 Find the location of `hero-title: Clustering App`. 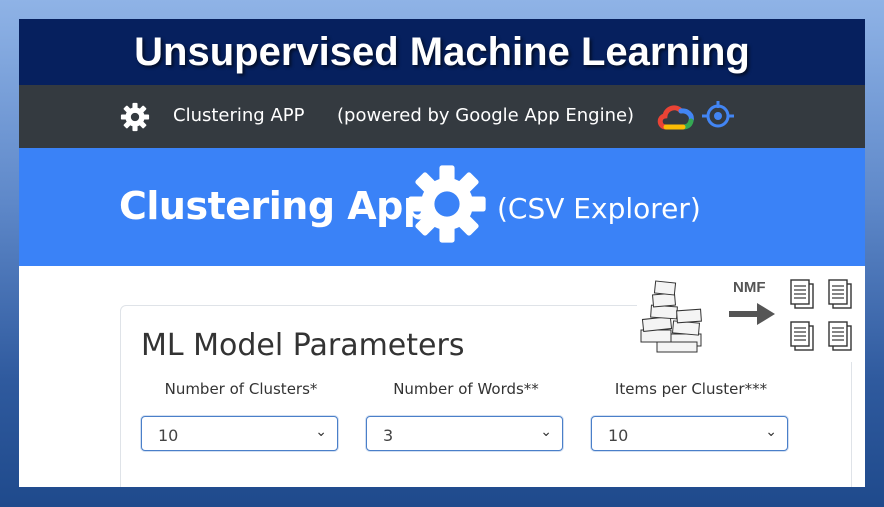

hero-title: Clustering App is located at coordinates (274, 206).